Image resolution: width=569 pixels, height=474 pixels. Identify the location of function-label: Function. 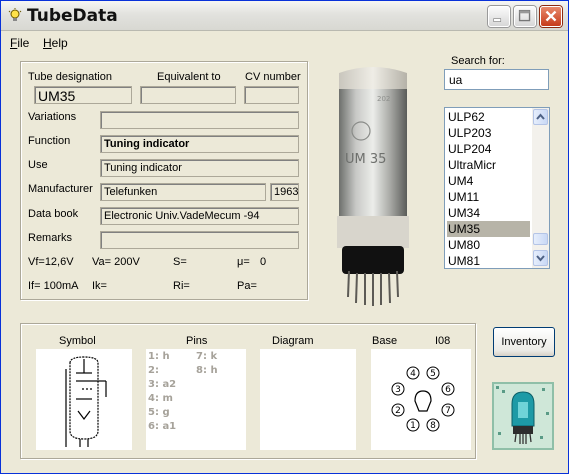
(49, 141).